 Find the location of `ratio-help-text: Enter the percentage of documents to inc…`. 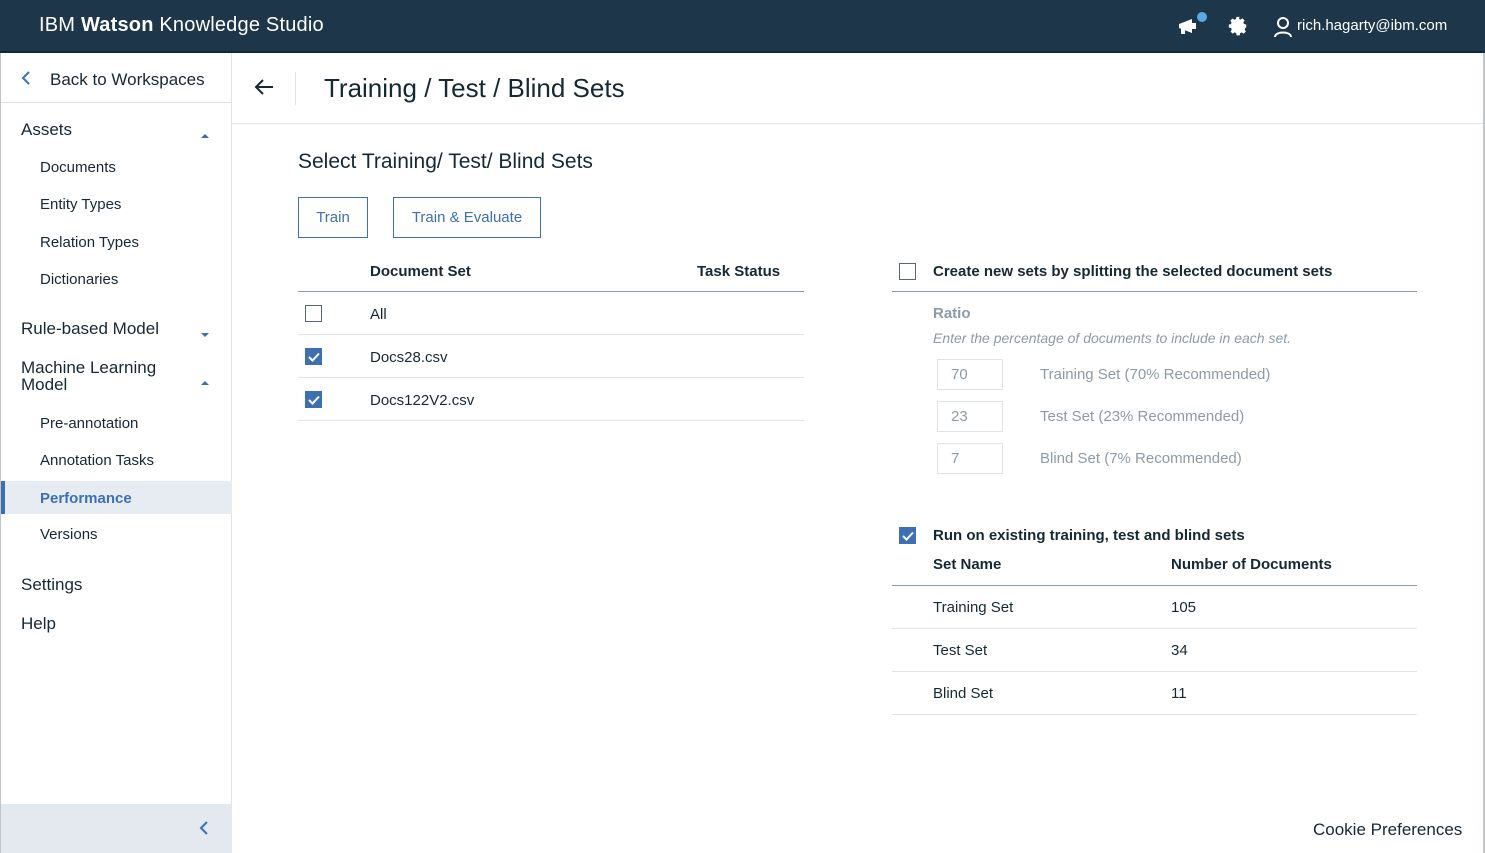

ratio-help-text: Enter the percentage of documents to inc… is located at coordinates (1112, 338).